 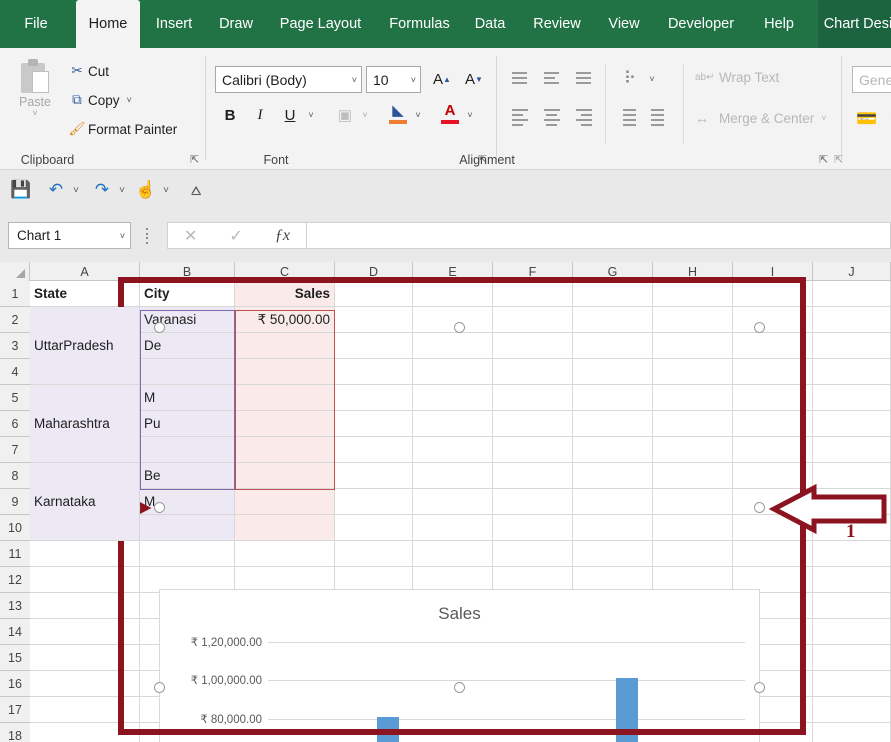 I want to click on cell-C11, so click(x=285, y=554).